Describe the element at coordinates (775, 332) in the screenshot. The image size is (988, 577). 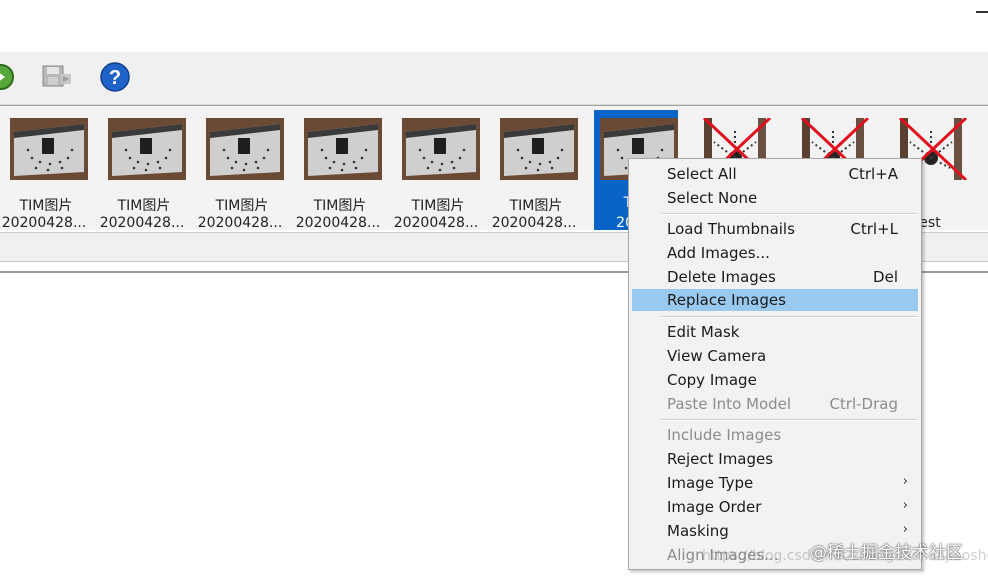
I see `menu-item-edit-mask: Edit Mask` at that location.